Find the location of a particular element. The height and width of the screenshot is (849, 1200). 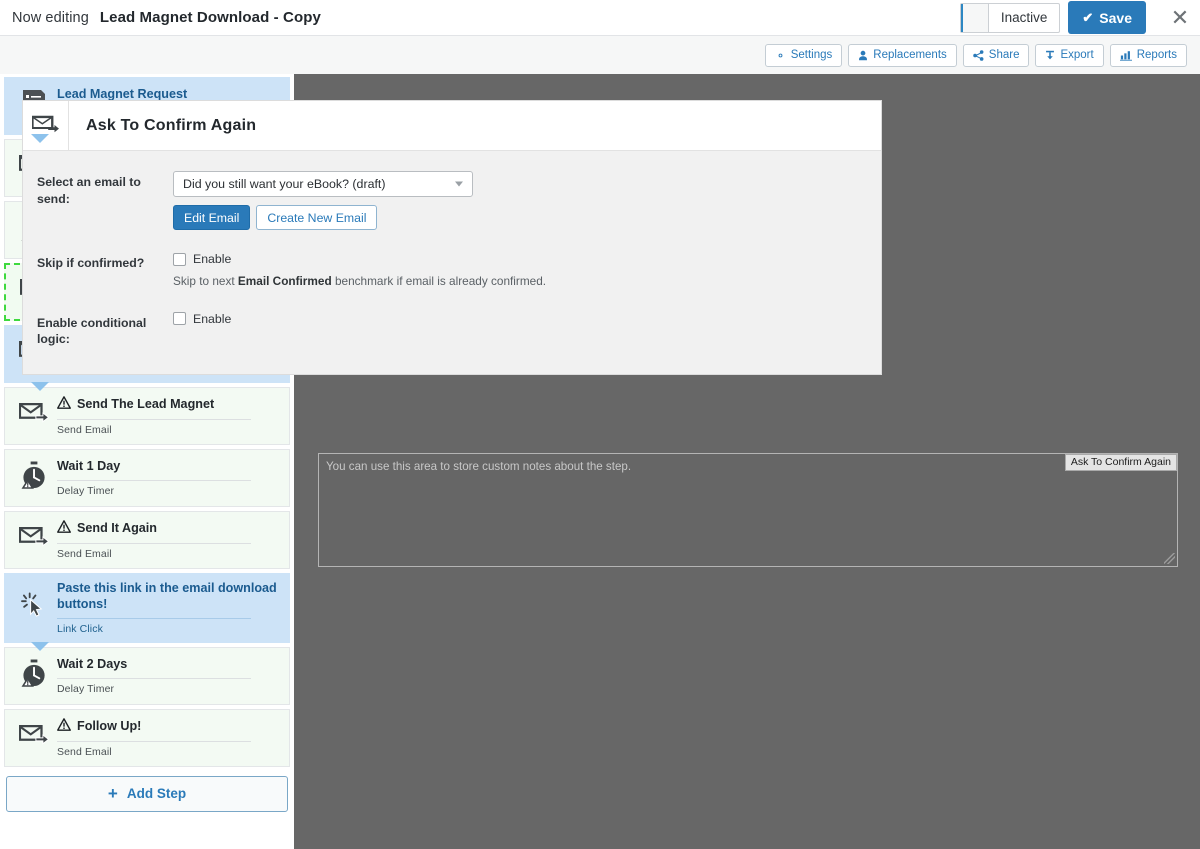

export-button: Export is located at coordinates (1069, 55).